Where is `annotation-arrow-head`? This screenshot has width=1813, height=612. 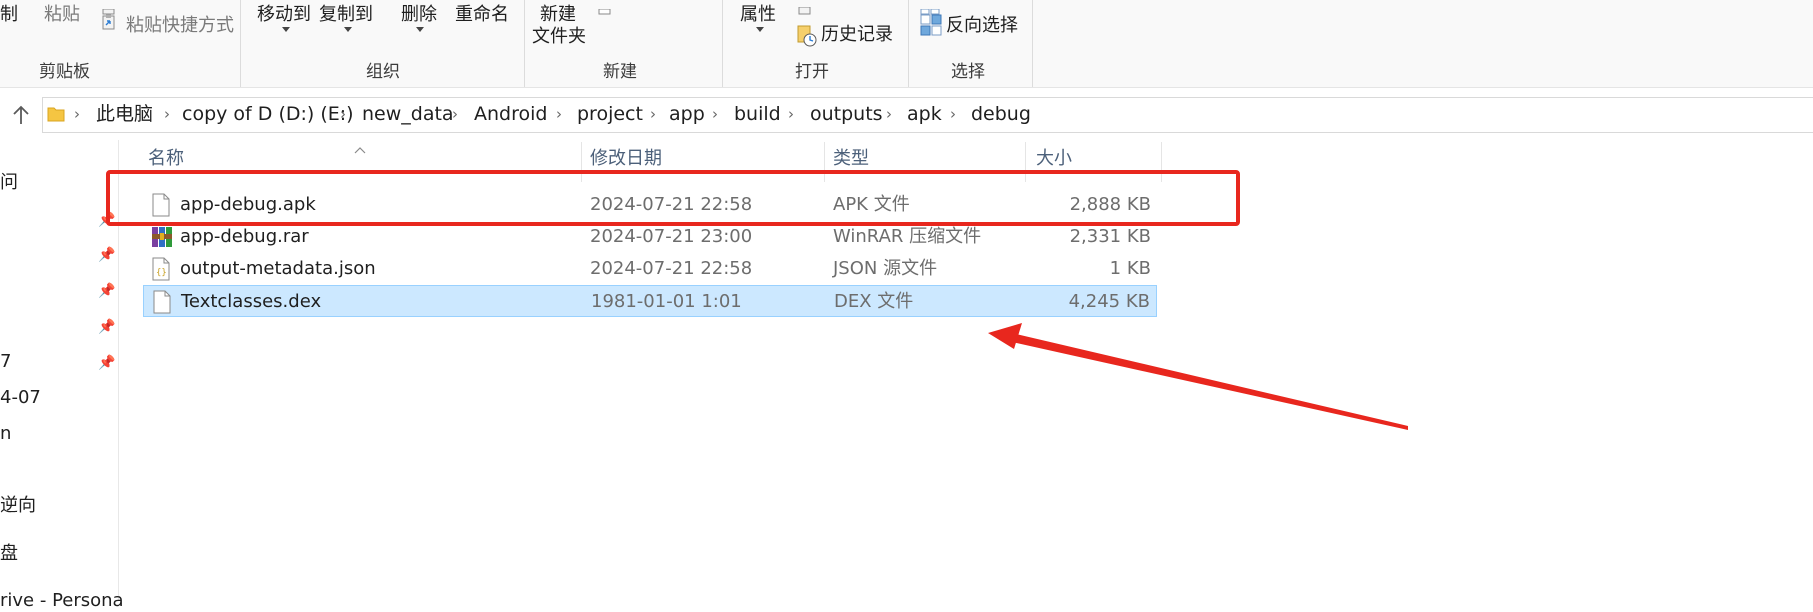 annotation-arrow-head is located at coordinates (1005, 336).